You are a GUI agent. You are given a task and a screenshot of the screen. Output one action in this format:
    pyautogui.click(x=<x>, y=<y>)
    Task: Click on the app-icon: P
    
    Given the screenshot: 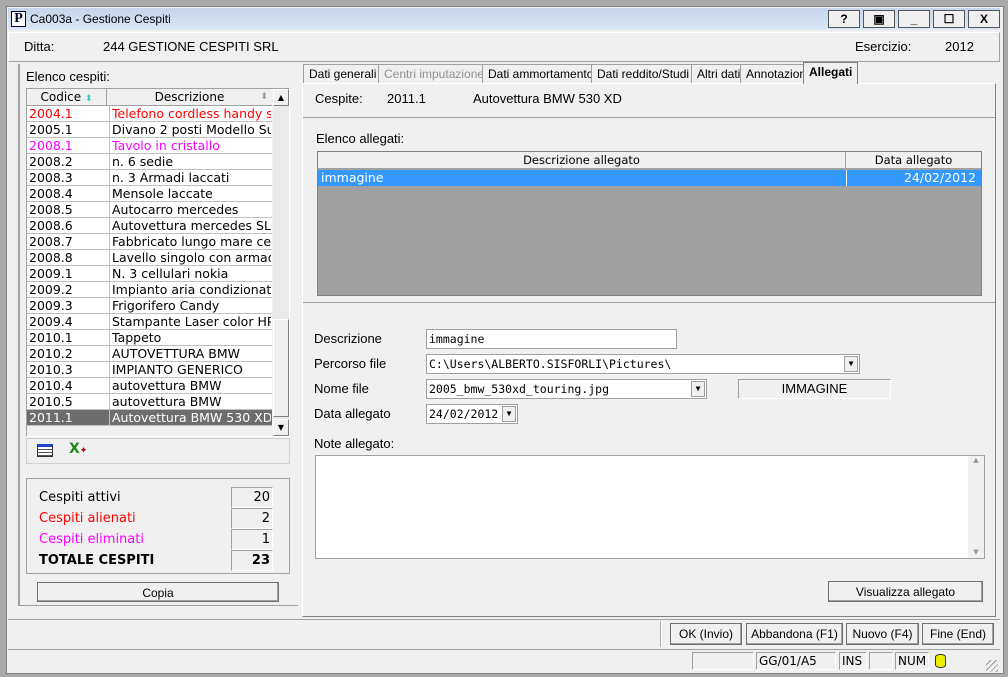 What is the action you would take?
    pyautogui.click(x=18, y=19)
    